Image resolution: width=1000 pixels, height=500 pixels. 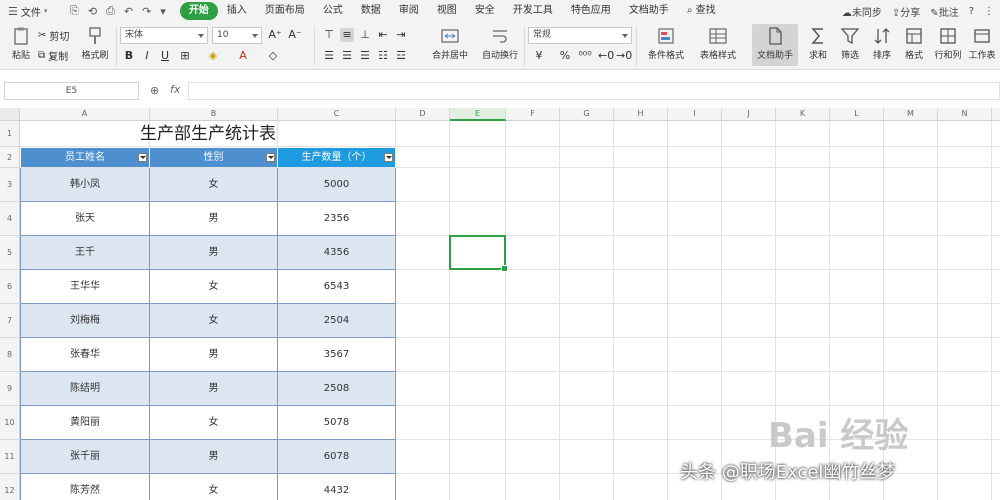 What do you see at coordinates (10, 423) in the screenshot?
I see `row-header: 10` at bounding box center [10, 423].